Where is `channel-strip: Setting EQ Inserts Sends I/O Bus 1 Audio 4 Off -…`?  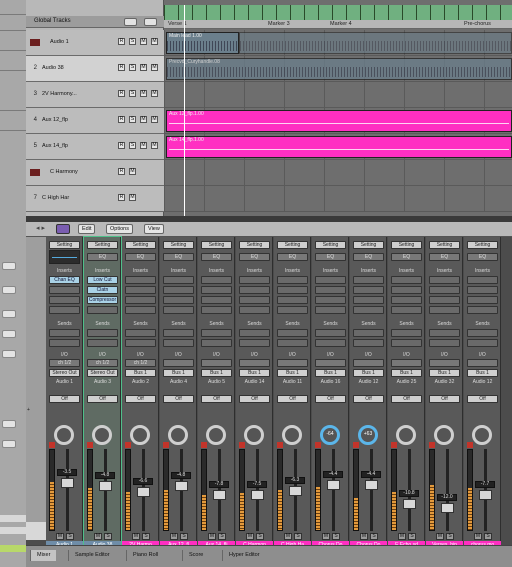 channel-strip: Setting EQ Inserts Sends I/O Bus 1 Audio 4 Off -… is located at coordinates (178, 396).